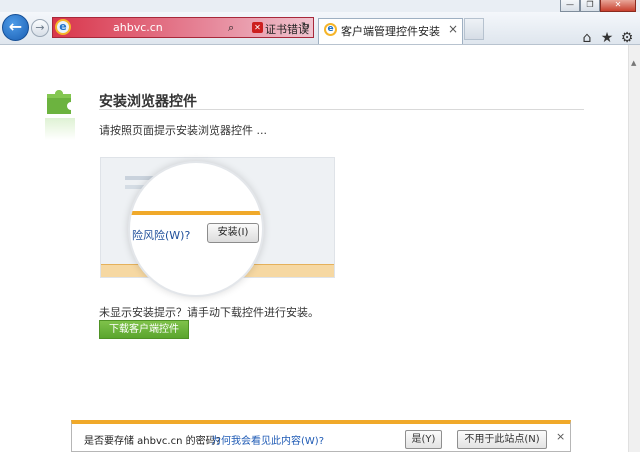 Image resolution: width=640 pixels, height=452 pixels. Describe the element at coordinates (634, 248) in the screenshot. I see `vertical-scrollbar: ▲` at that location.